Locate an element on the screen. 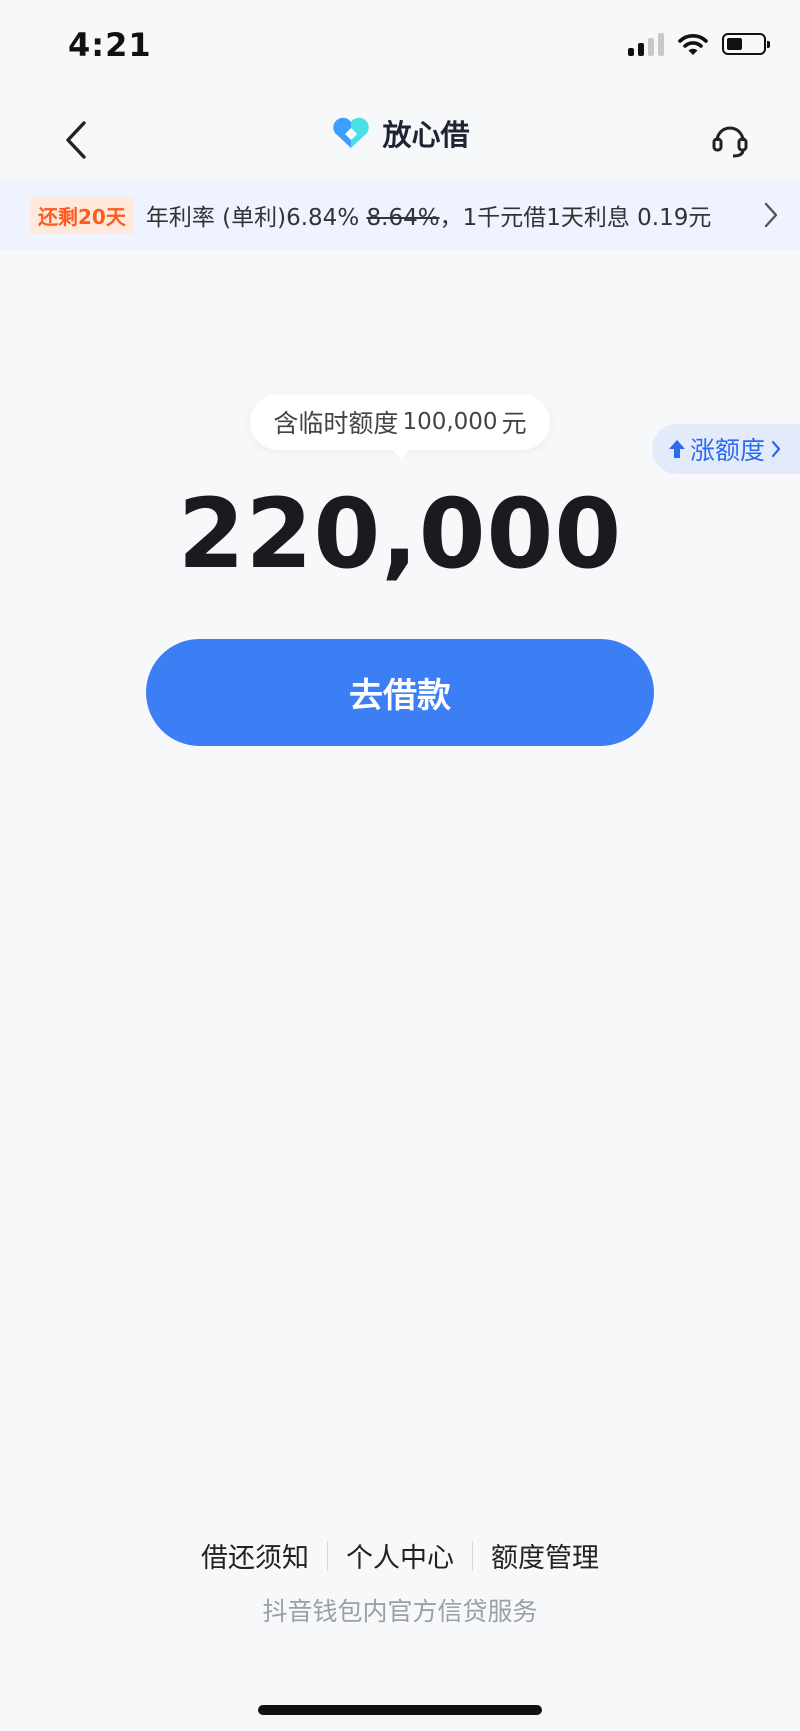  promo-banner: 还剩20天 年利率 (单利)6.84% 8.64%，1千元借1天利息 0.19元 is located at coordinates (400, 215).